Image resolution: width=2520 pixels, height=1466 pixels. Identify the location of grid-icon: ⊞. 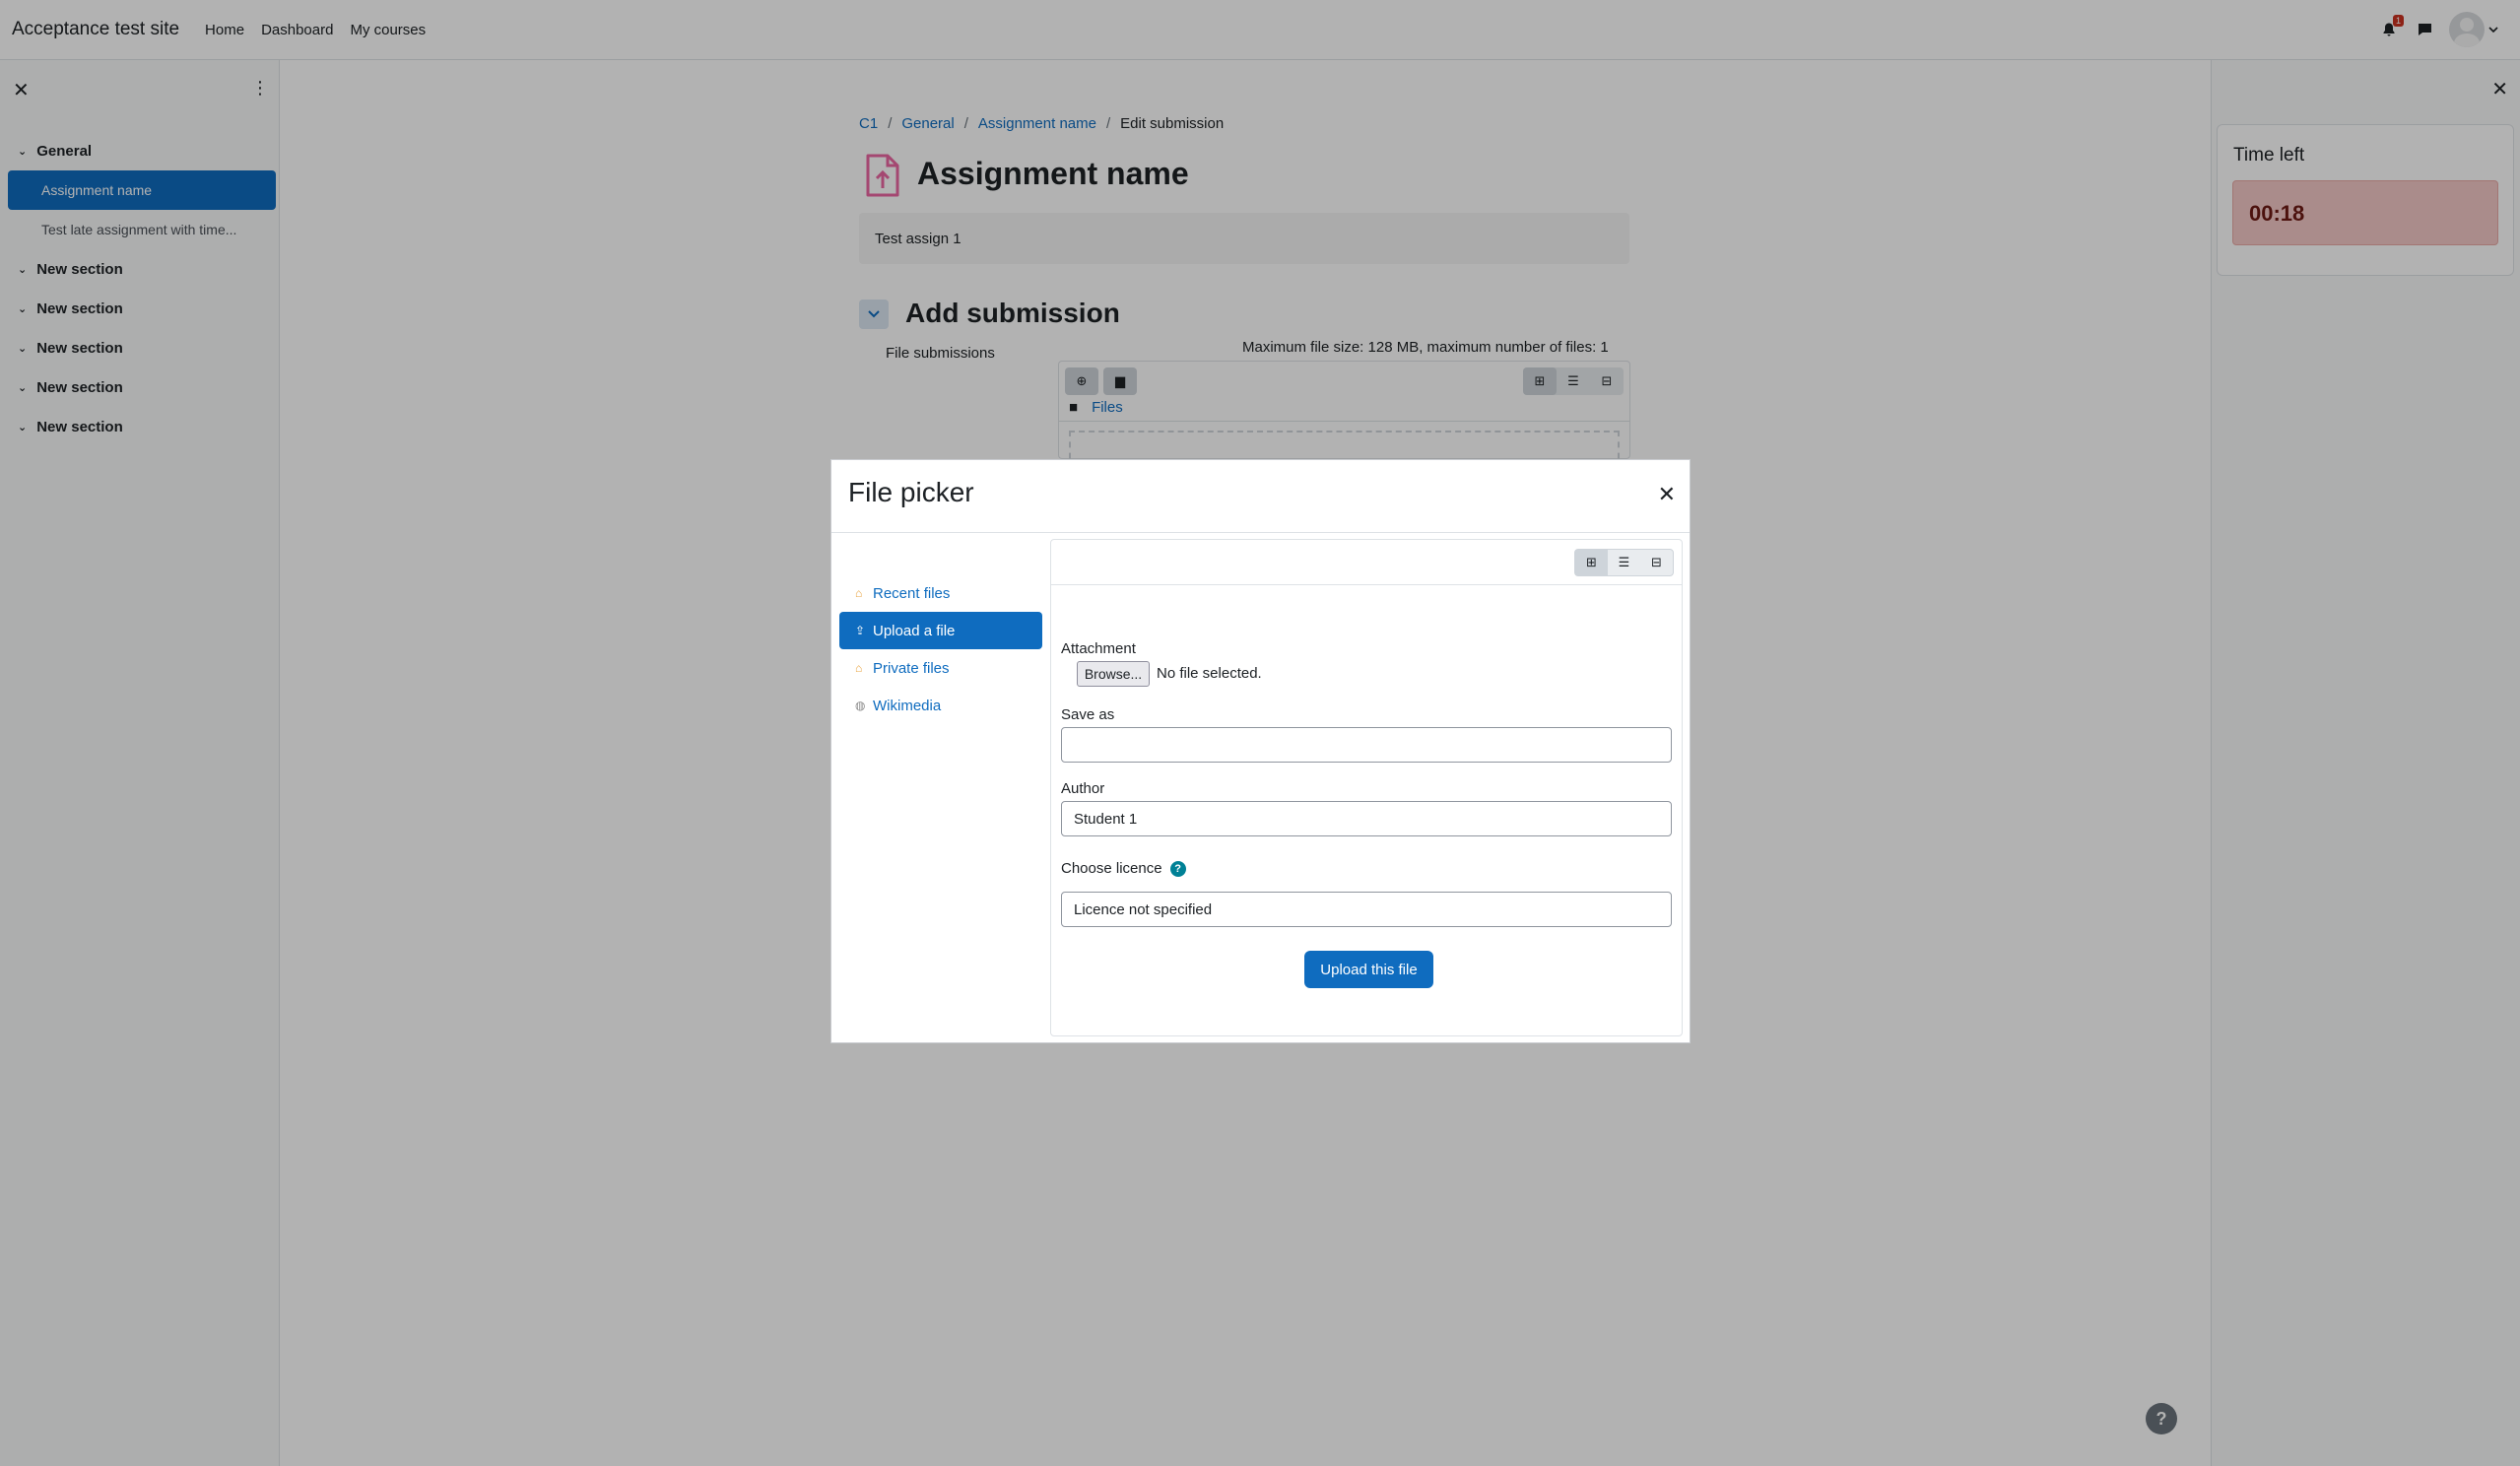
(1591, 562).